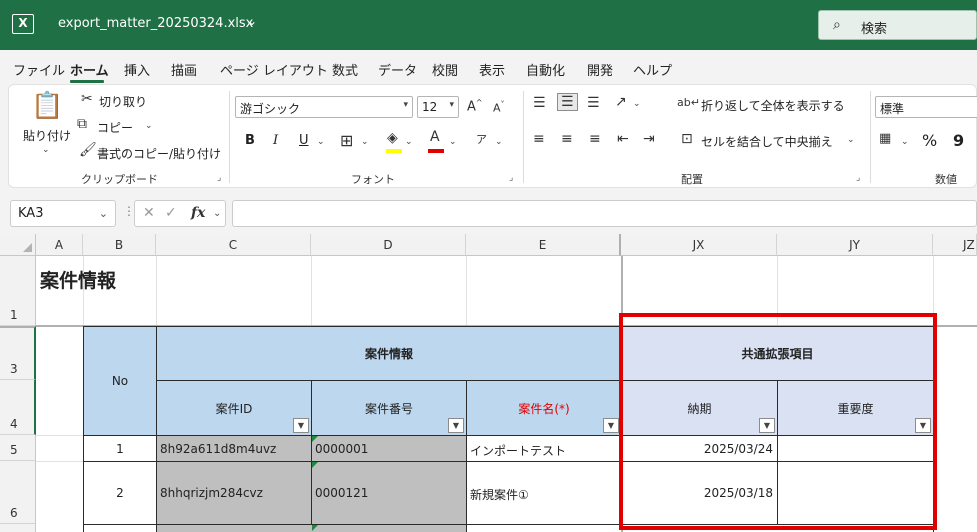  Describe the element at coordinates (595, 139) in the screenshot. I see `align-right-icon: ≡` at that location.